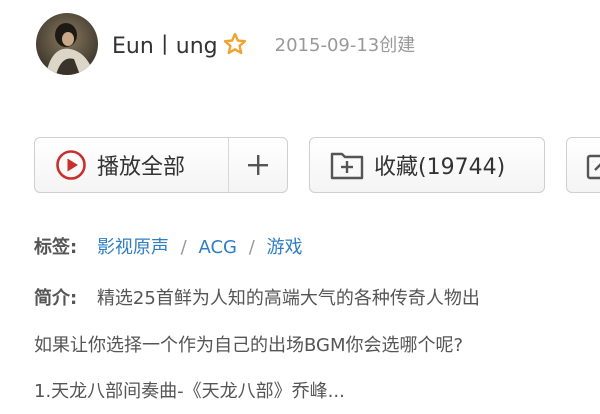 This screenshot has height=414, width=600. I want to click on creator-name: Eun丨ung, so click(165, 44).